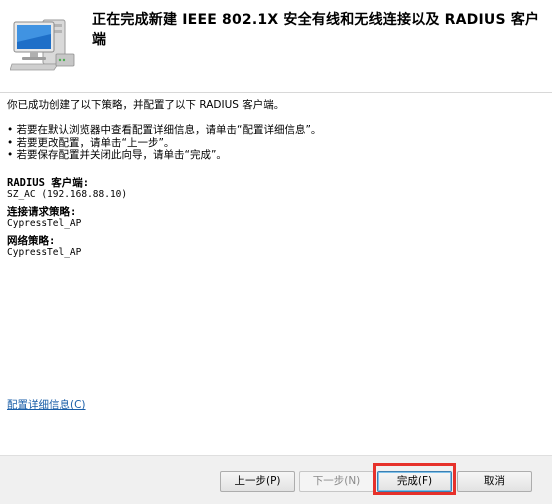 The width and height of the screenshot is (552, 504). I want to click on back-button: 上一步(P), so click(257, 481).